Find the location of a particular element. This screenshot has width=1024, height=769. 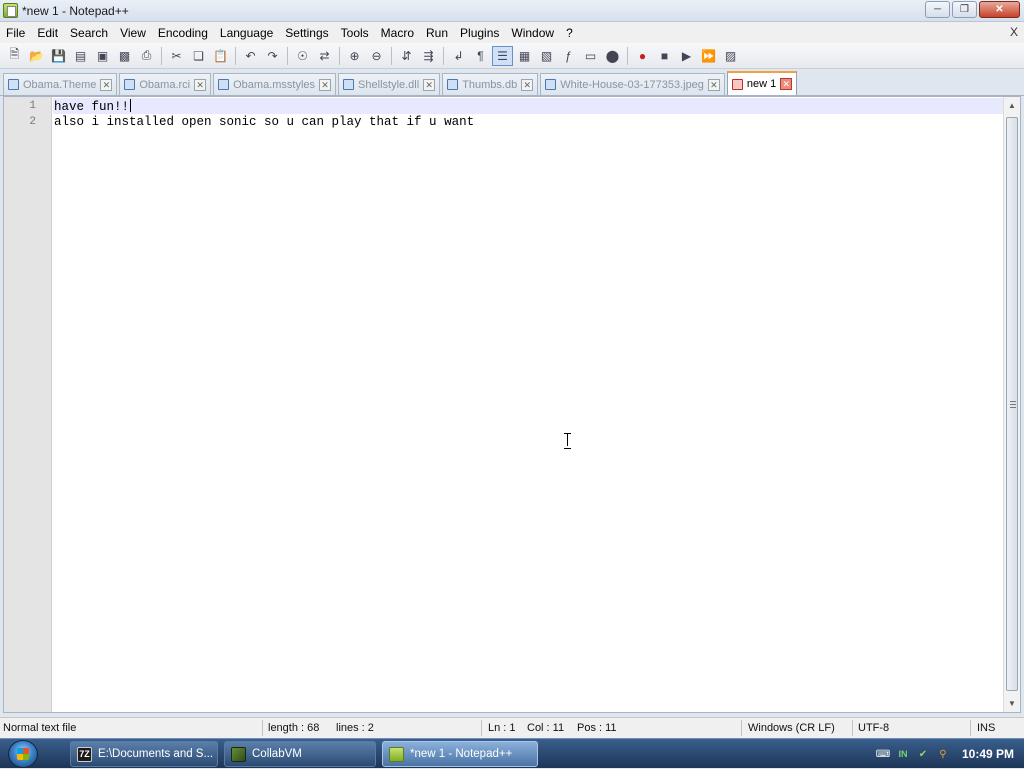

save-macro-button: ▨ is located at coordinates (730, 56).